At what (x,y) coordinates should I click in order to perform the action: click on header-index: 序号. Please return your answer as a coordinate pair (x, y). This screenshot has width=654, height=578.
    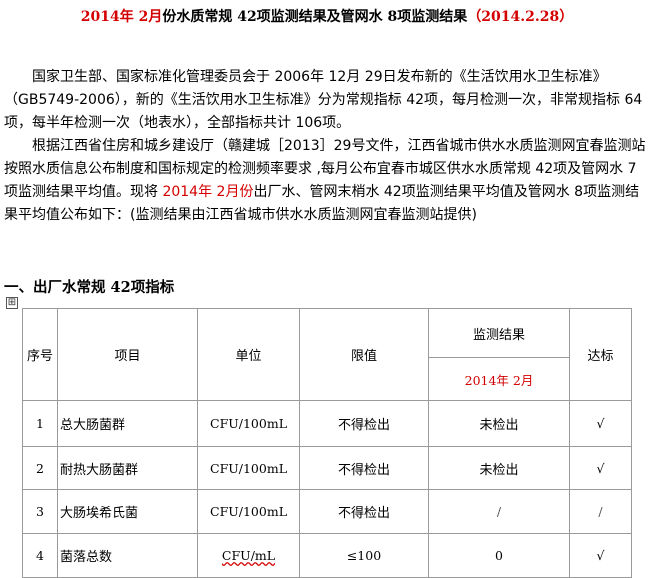
    Looking at the image, I should click on (40, 354).